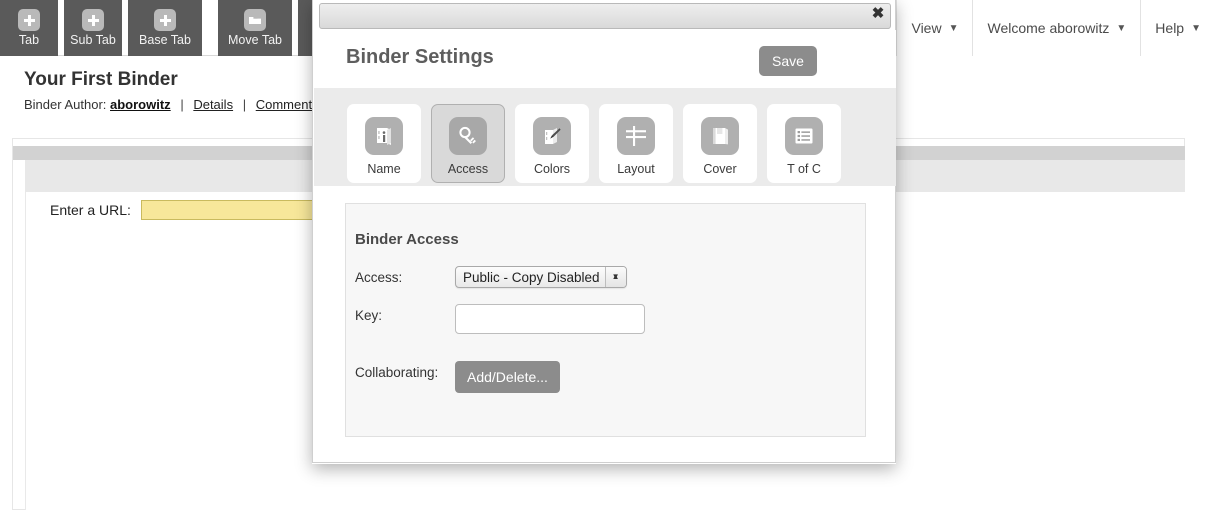 The height and width of the screenshot is (510, 1215). What do you see at coordinates (926, 28) in the screenshot?
I see `view-menu-label: View` at bounding box center [926, 28].